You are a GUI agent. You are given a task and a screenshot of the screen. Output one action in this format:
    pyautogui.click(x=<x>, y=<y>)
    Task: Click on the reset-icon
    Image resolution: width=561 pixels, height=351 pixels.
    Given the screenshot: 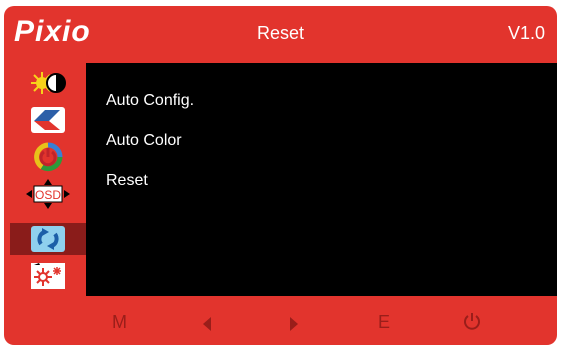 What is the action you would take?
    pyautogui.click(x=48, y=239)
    